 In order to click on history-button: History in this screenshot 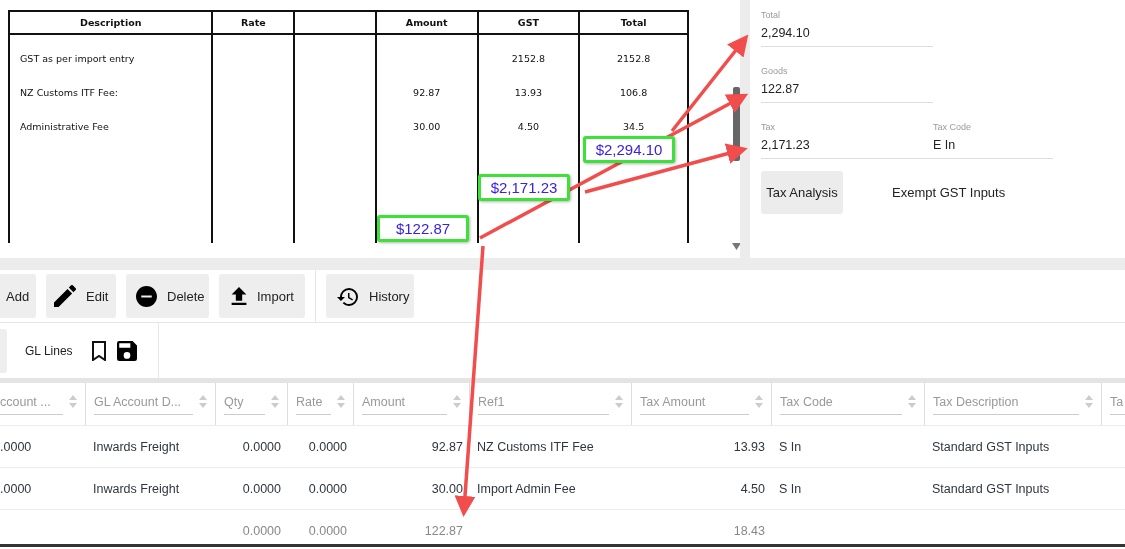, I will do `click(370, 296)`.